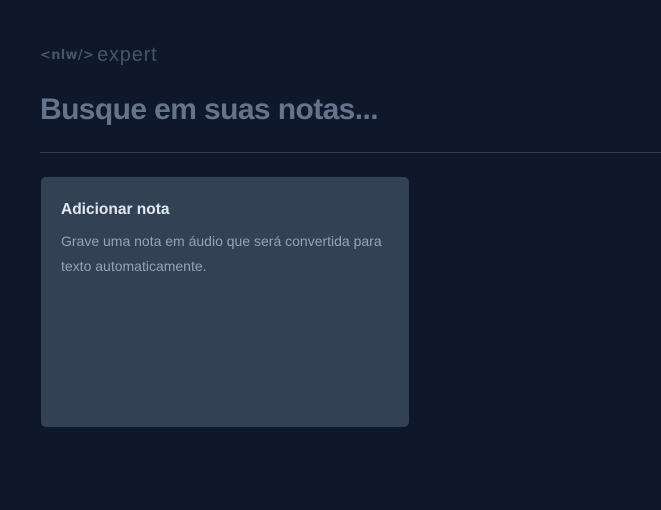  Describe the element at coordinates (115, 209) in the screenshot. I see `add-note-title: Adicionar nota` at that location.